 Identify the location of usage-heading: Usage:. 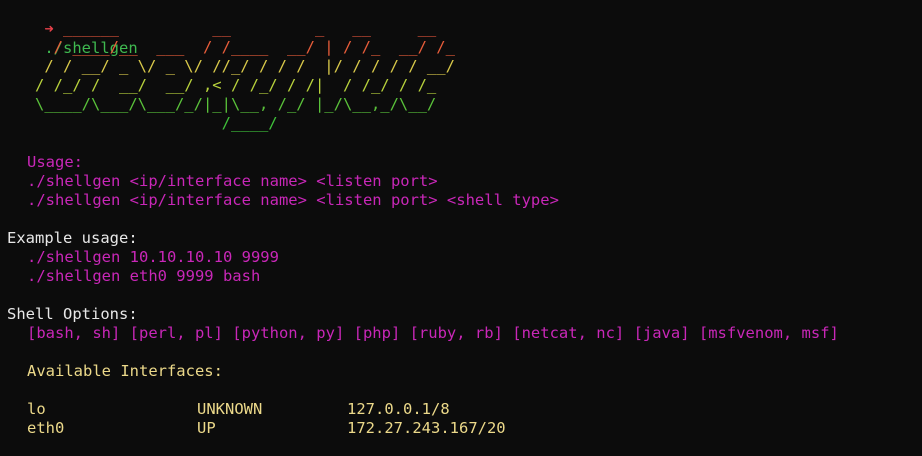
(55, 162).